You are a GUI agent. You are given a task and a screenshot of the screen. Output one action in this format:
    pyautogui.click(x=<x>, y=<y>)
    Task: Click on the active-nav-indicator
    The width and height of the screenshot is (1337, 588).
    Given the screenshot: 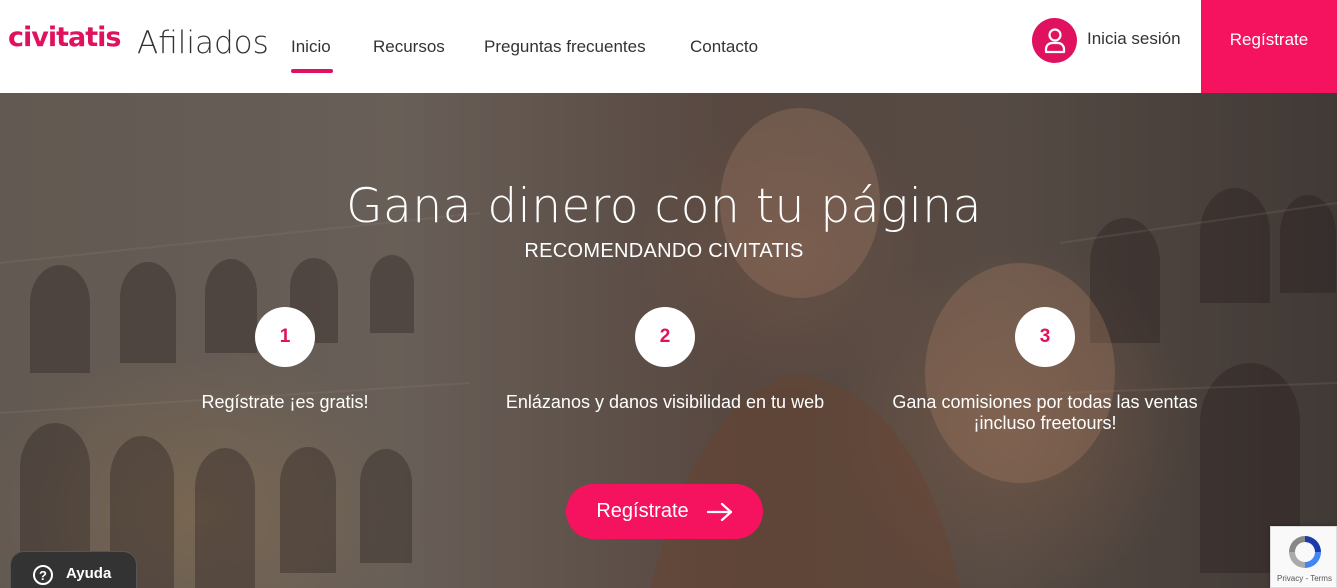 What is the action you would take?
    pyautogui.click(x=312, y=71)
    